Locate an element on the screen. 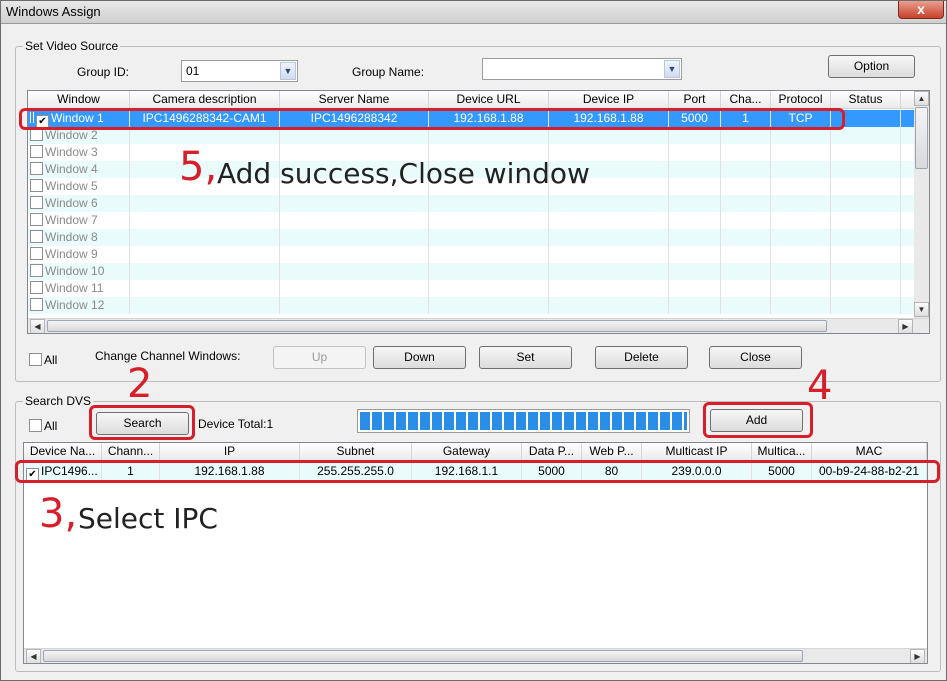 This screenshot has height=681, width=947. group-id-value: 01 is located at coordinates (193, 71).